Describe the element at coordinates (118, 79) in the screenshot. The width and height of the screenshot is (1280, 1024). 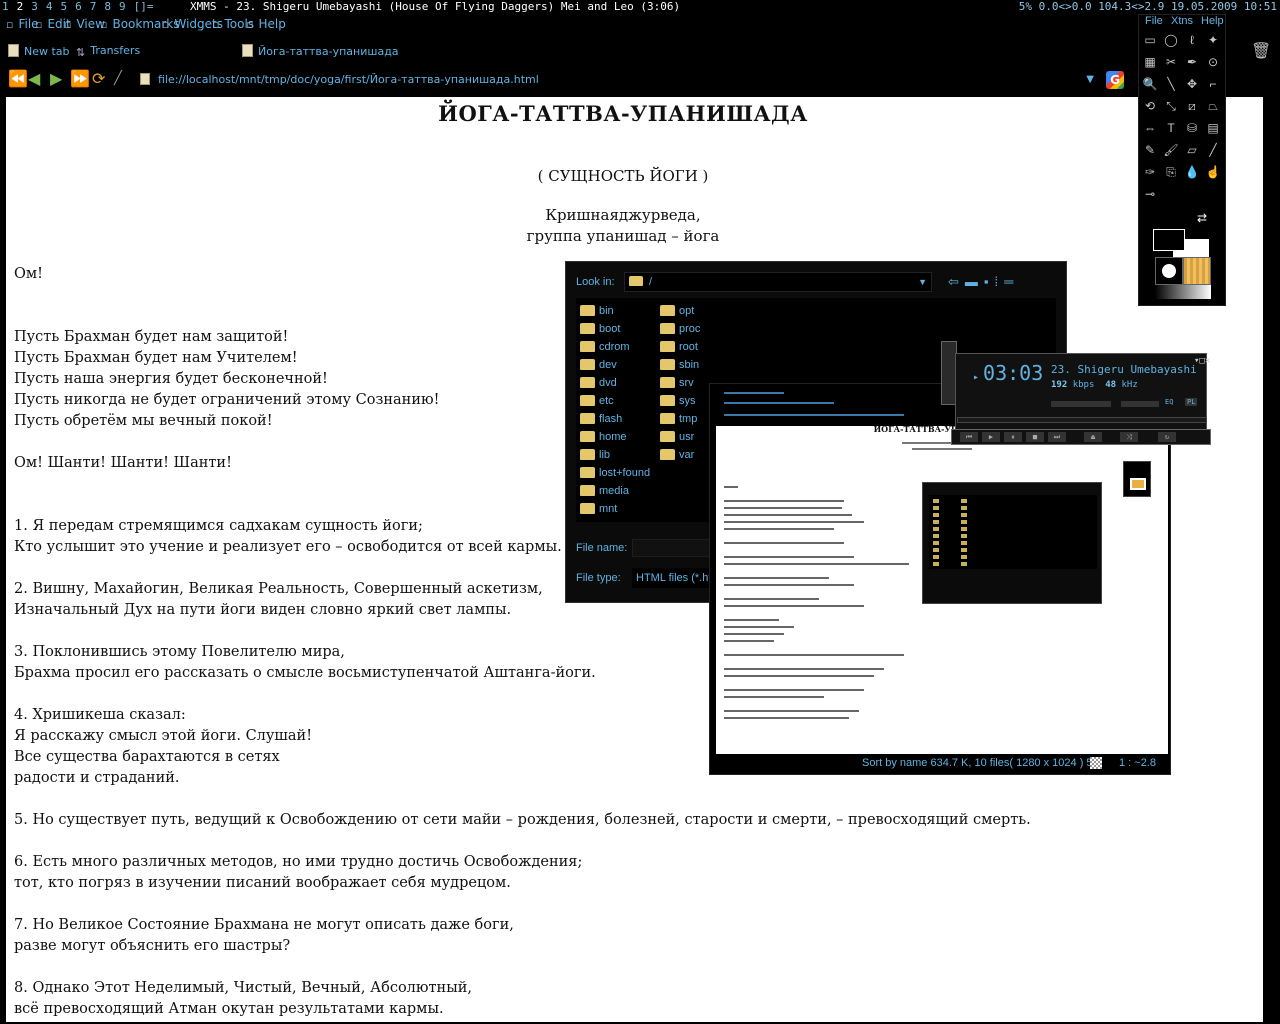
I see `wand-icon: ╱` at that location.